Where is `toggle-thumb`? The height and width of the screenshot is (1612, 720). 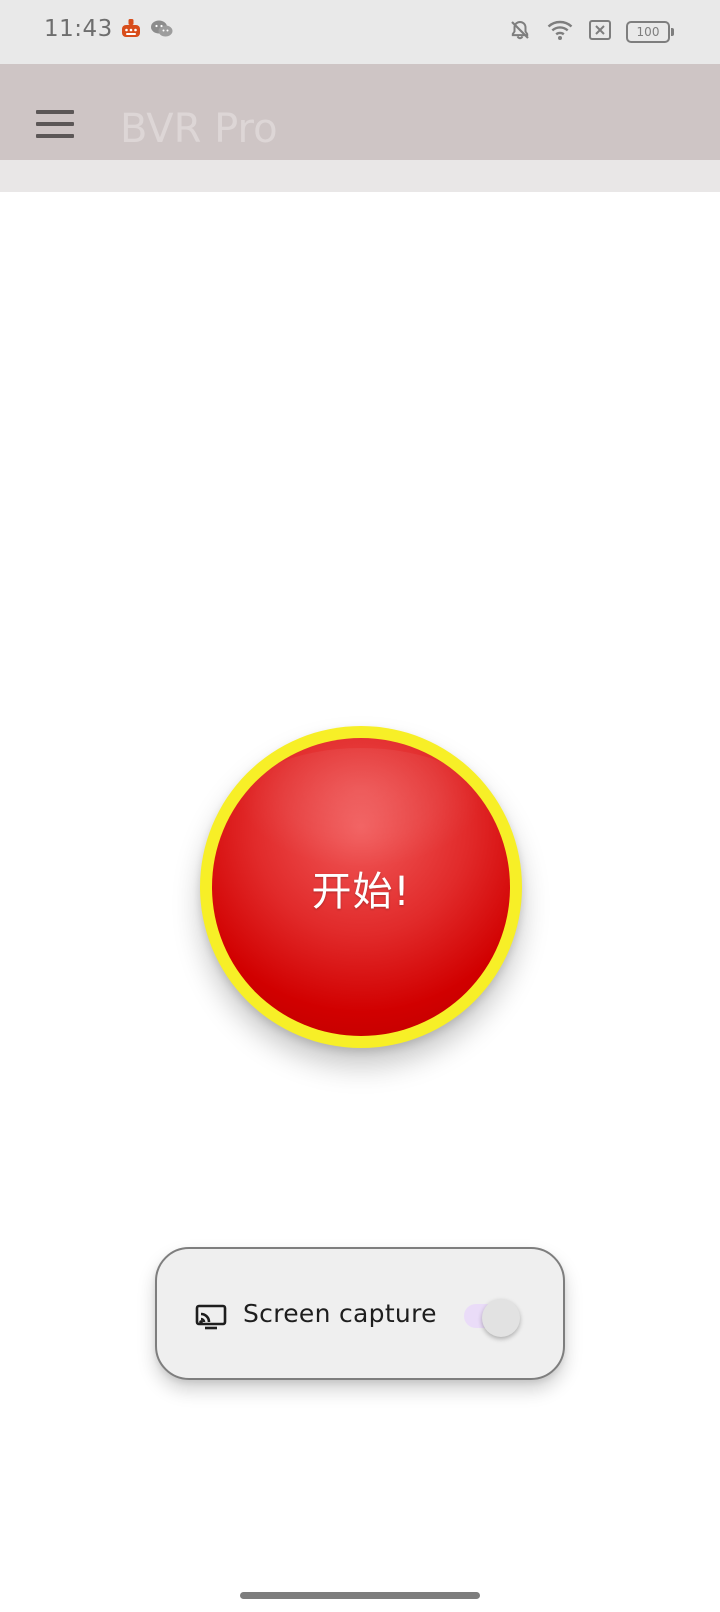 toggle-thumb is located at coordinates (501, 1318).